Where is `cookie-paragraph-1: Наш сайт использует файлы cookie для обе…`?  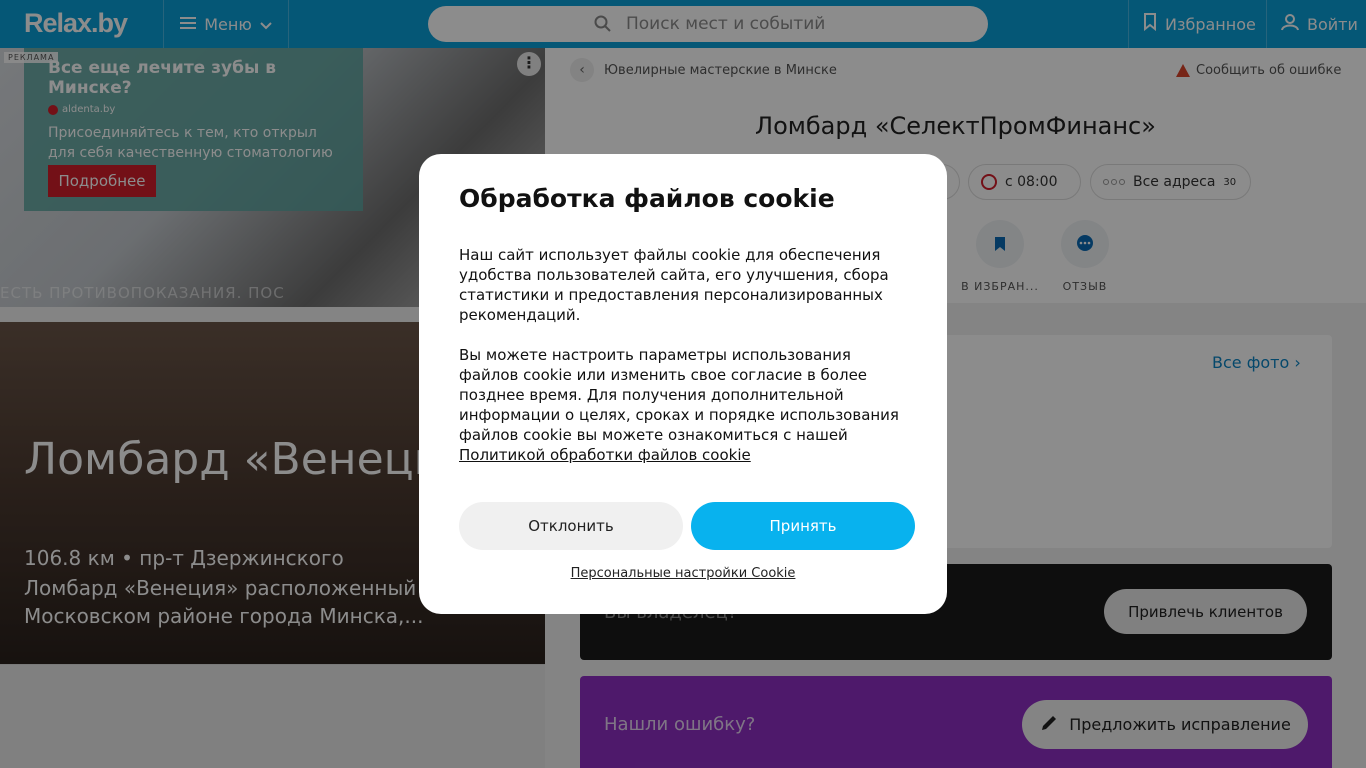 cookie-paragraph-1: Наш сайт использует файлы cookie для обе… is located at coordinates (674, 285).